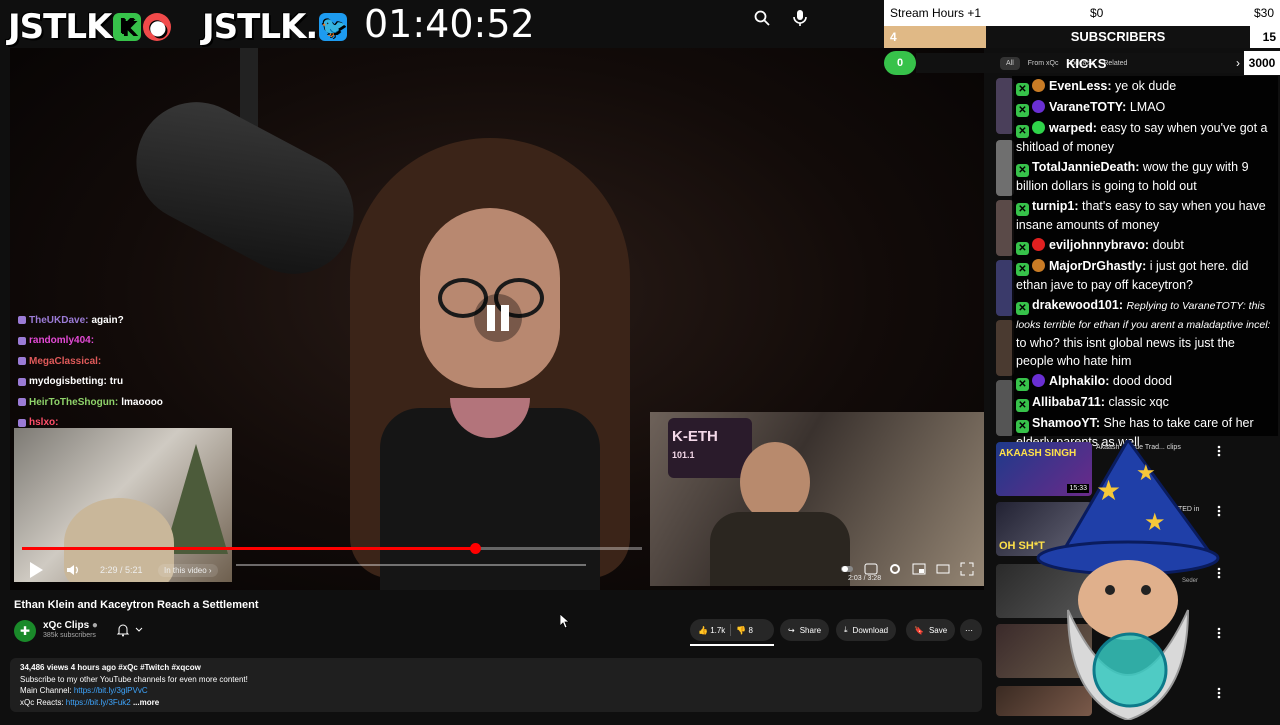 The height and width of the screenshot is (725, 1280). I want to click on overlay-chat-username: HeirToTheShogun:, so click(74, 402).